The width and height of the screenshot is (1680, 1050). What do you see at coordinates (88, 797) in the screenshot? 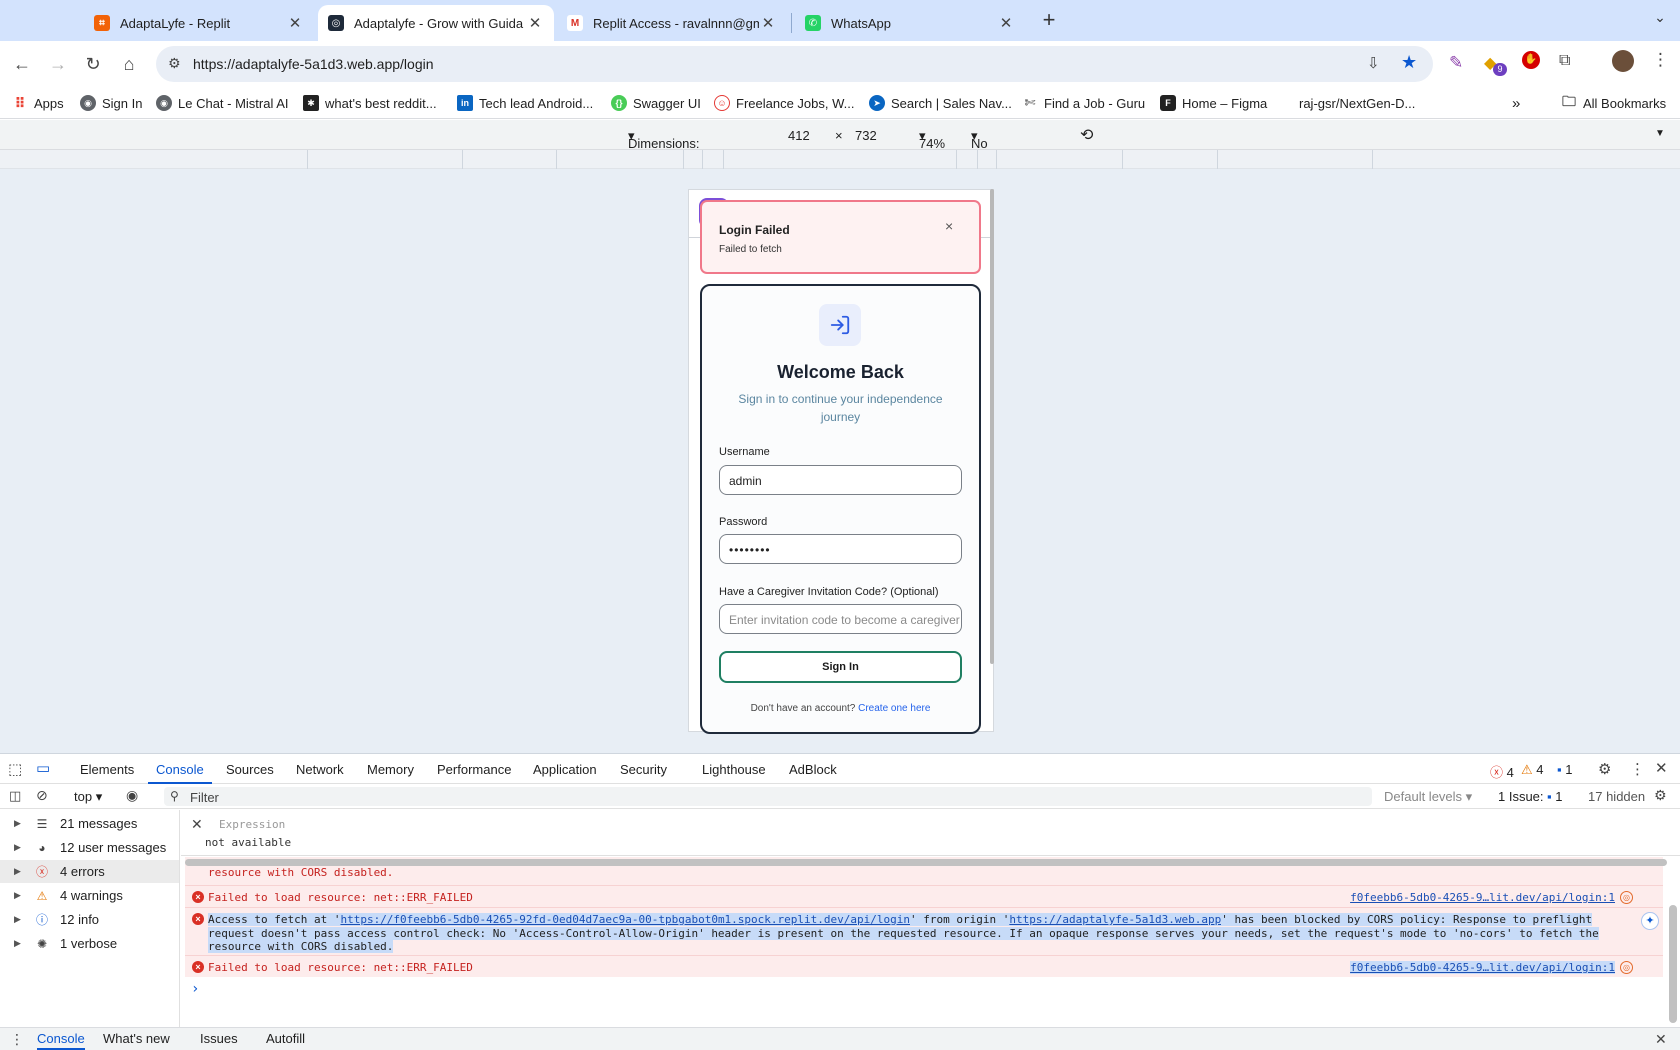
I see `context-selector: top ▾` at bounding box center [88, 797].